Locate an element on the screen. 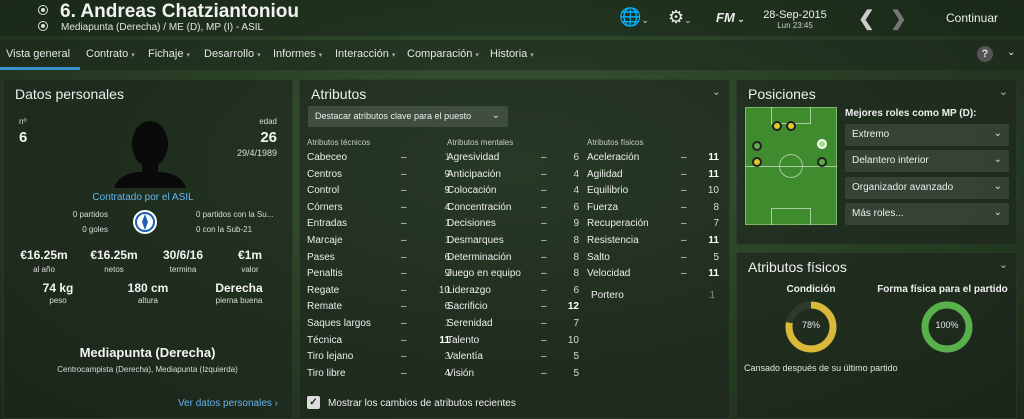  fitness-label: Forma física para el partido is located at coordinates (942, 289).